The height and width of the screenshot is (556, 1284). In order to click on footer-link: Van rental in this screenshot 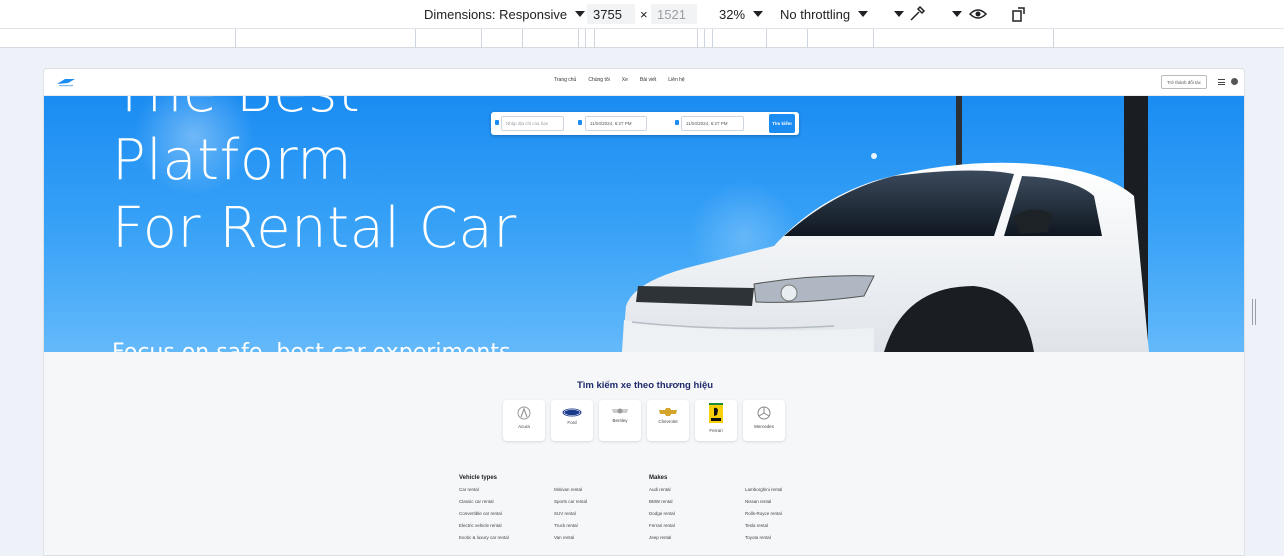, I will do `click(570, 541)`.